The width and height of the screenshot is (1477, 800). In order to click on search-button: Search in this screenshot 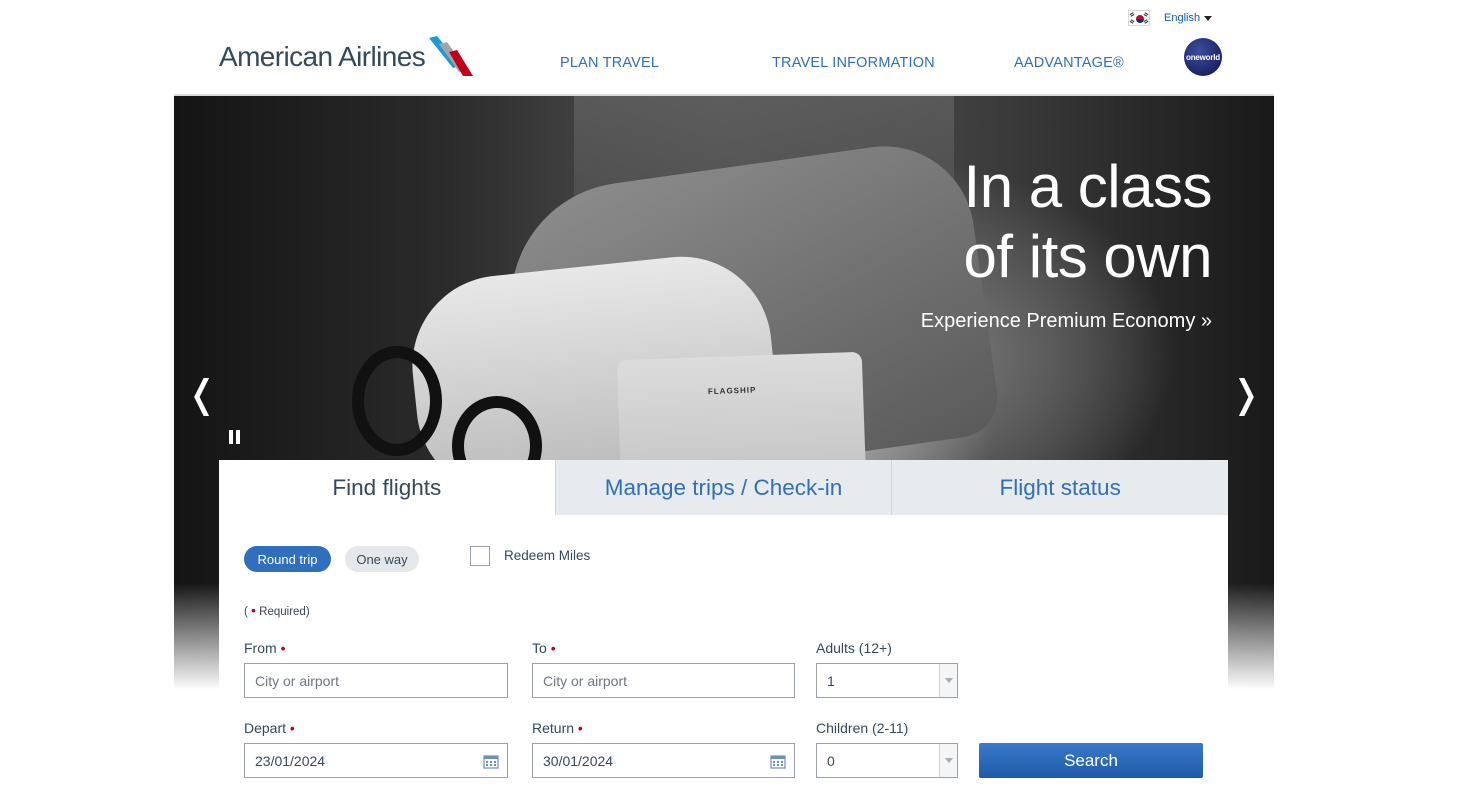, I will do `click(1091, 760)`.